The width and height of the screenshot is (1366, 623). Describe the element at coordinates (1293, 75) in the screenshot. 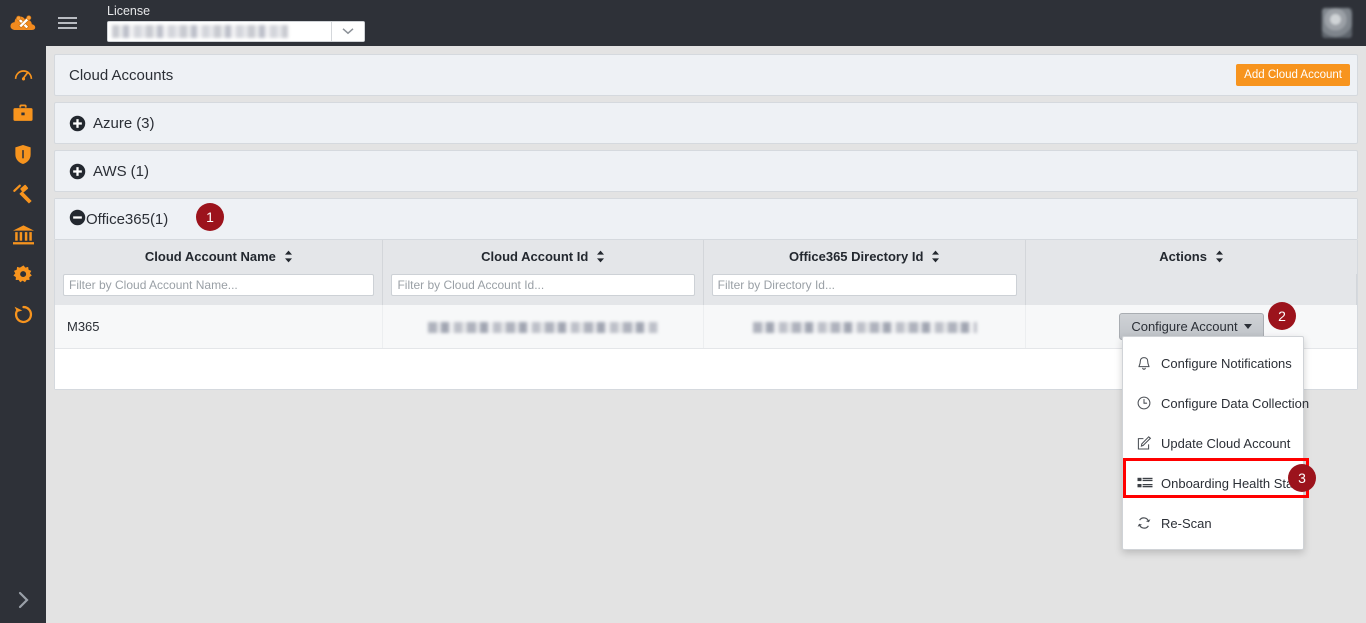

I see `add-cloud-account-button: Add Cloud Account` at that location.